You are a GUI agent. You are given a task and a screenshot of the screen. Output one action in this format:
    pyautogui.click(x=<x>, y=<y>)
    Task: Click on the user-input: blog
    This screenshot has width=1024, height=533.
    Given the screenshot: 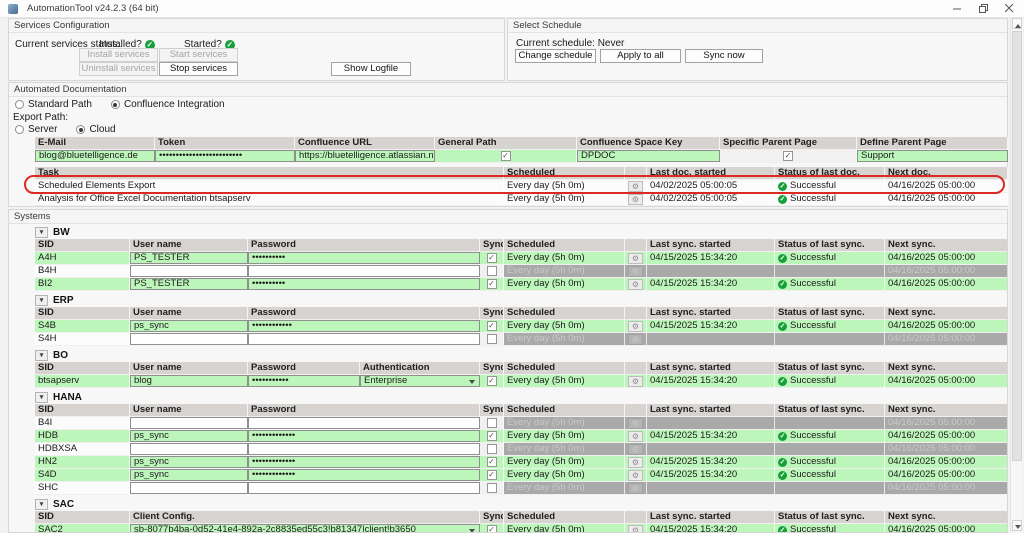 What is the action you would take?
    pyautogui.click(x=189, y=381)
    